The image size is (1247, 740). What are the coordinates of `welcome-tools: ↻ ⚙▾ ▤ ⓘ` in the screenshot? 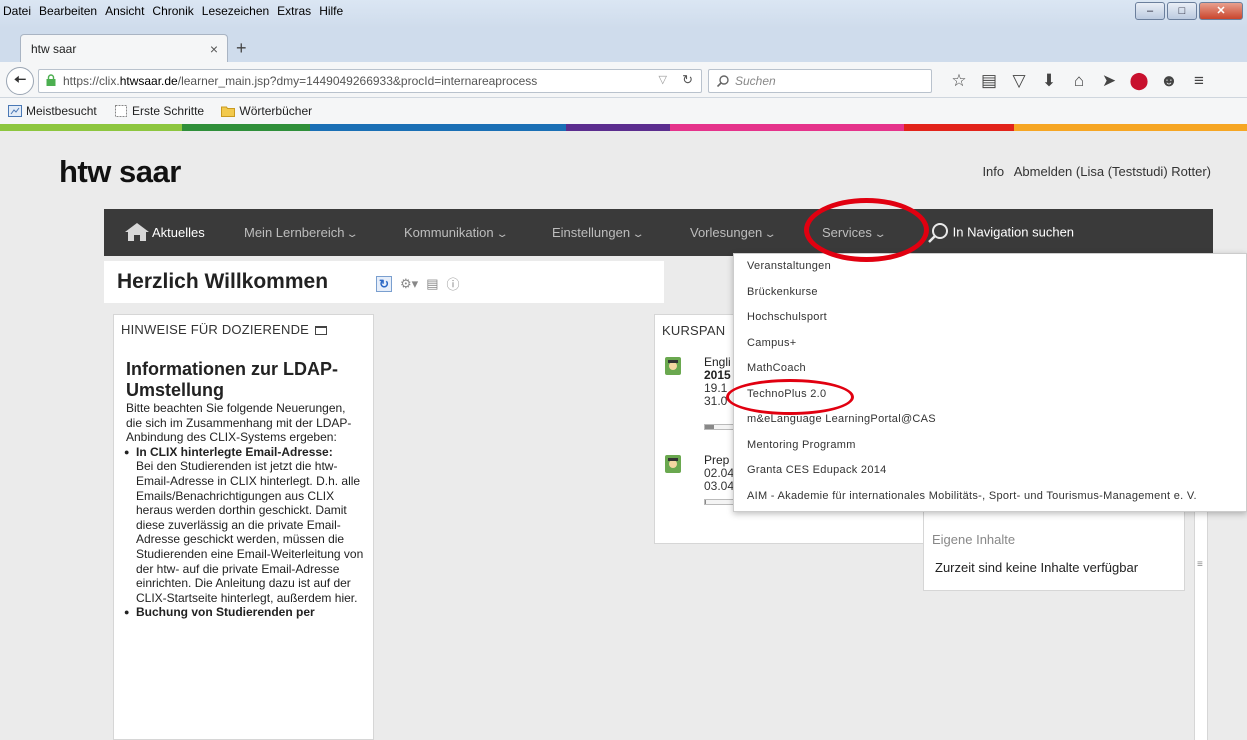 It's located at (418, 283).